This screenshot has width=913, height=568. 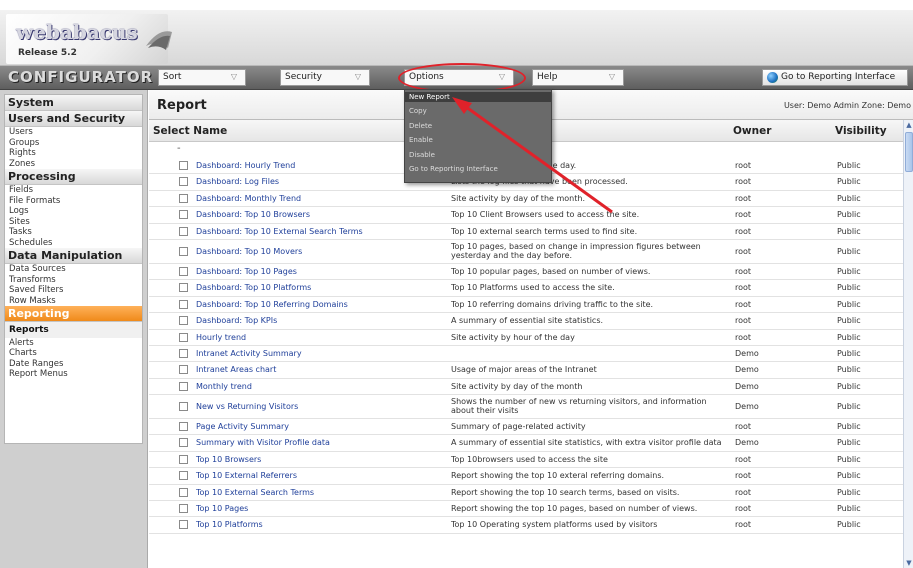 What do you see at coordinates (73, 143) in the screenshot?
I see `sidebar-item: Groups` at bounding box center [73, 143].